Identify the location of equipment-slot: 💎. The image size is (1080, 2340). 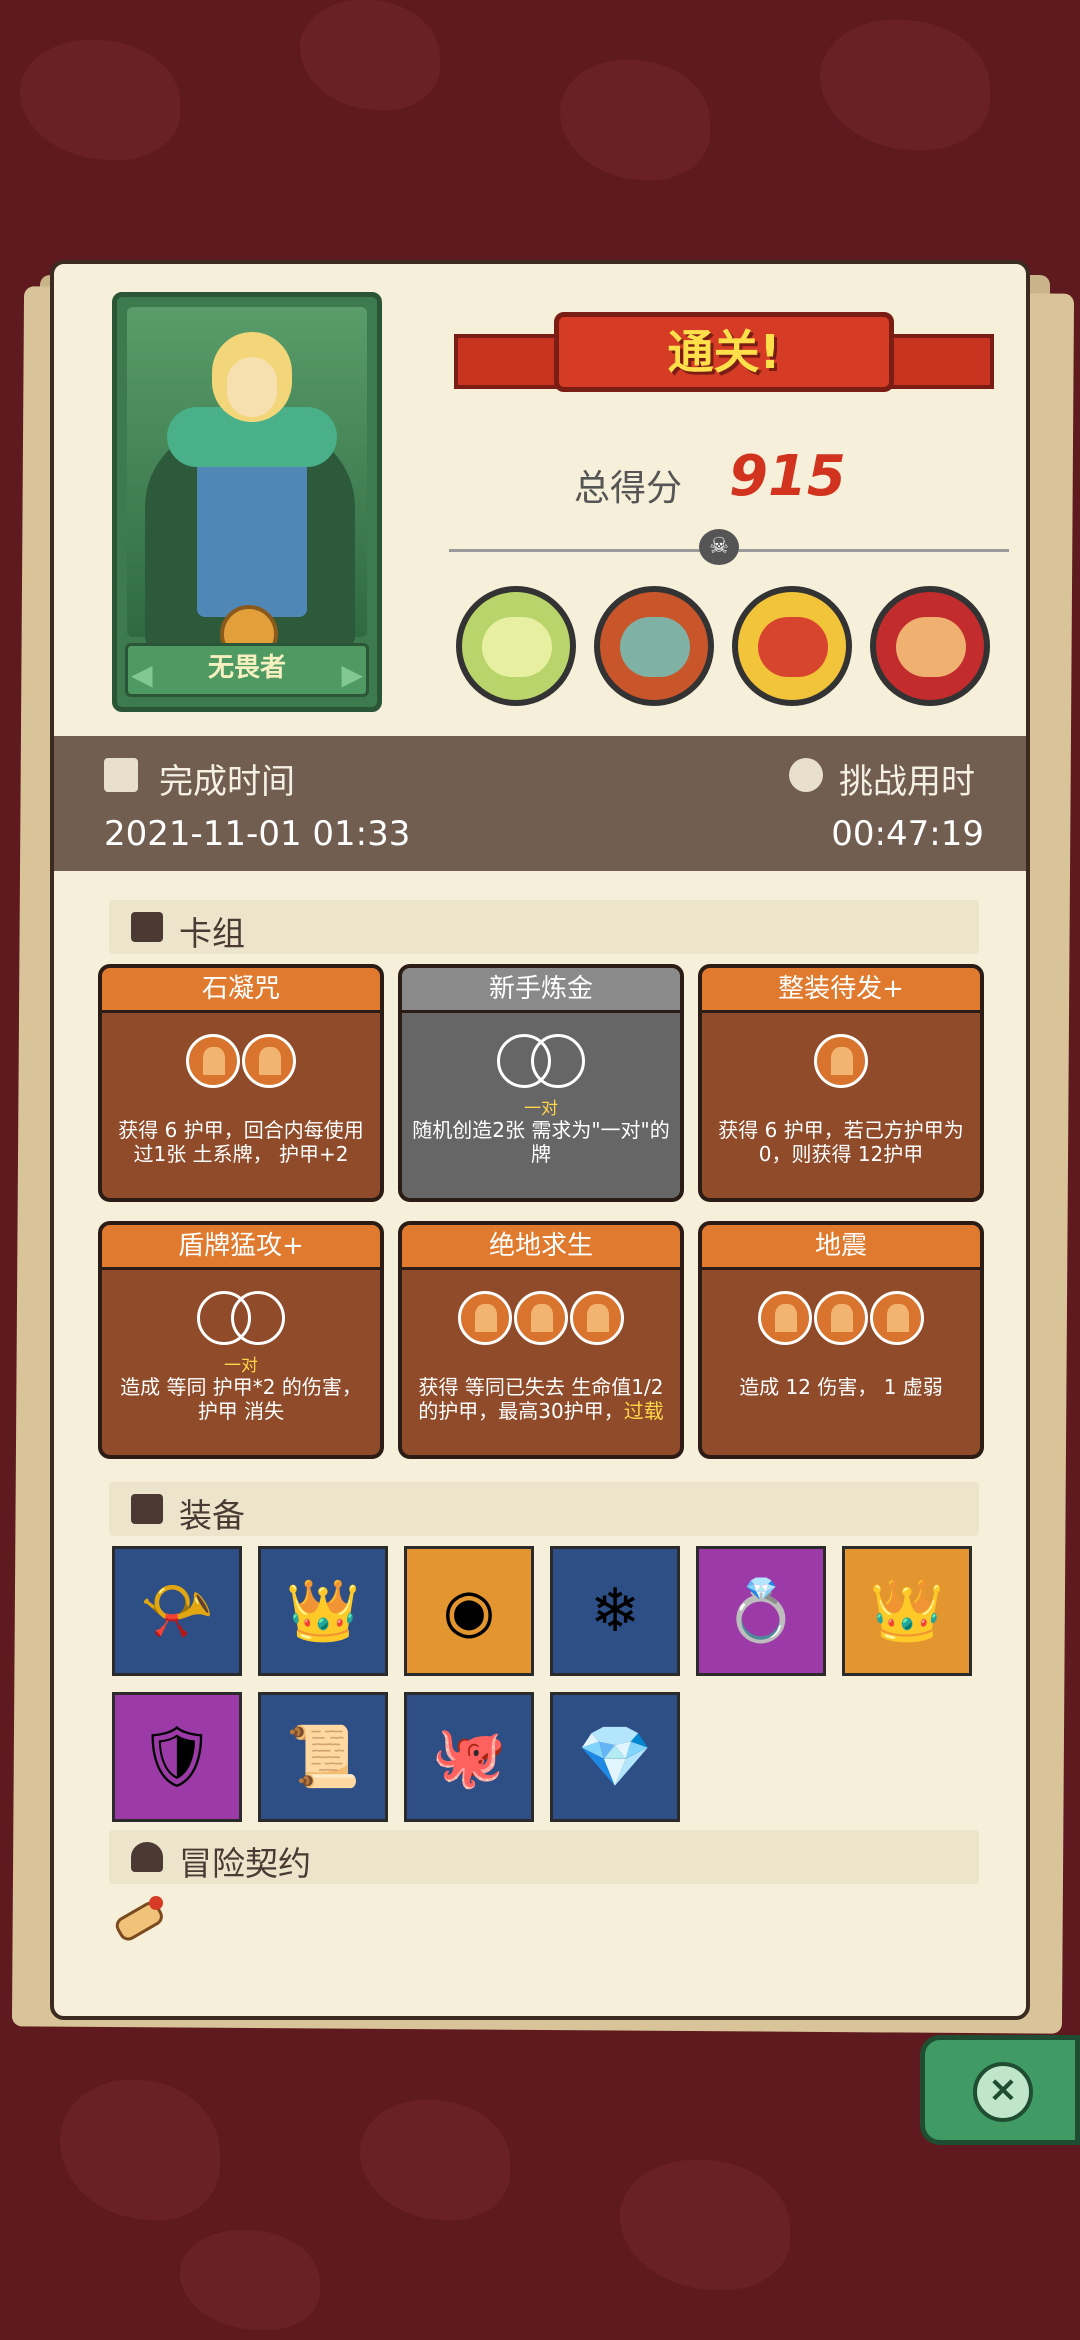
(615, 1757).